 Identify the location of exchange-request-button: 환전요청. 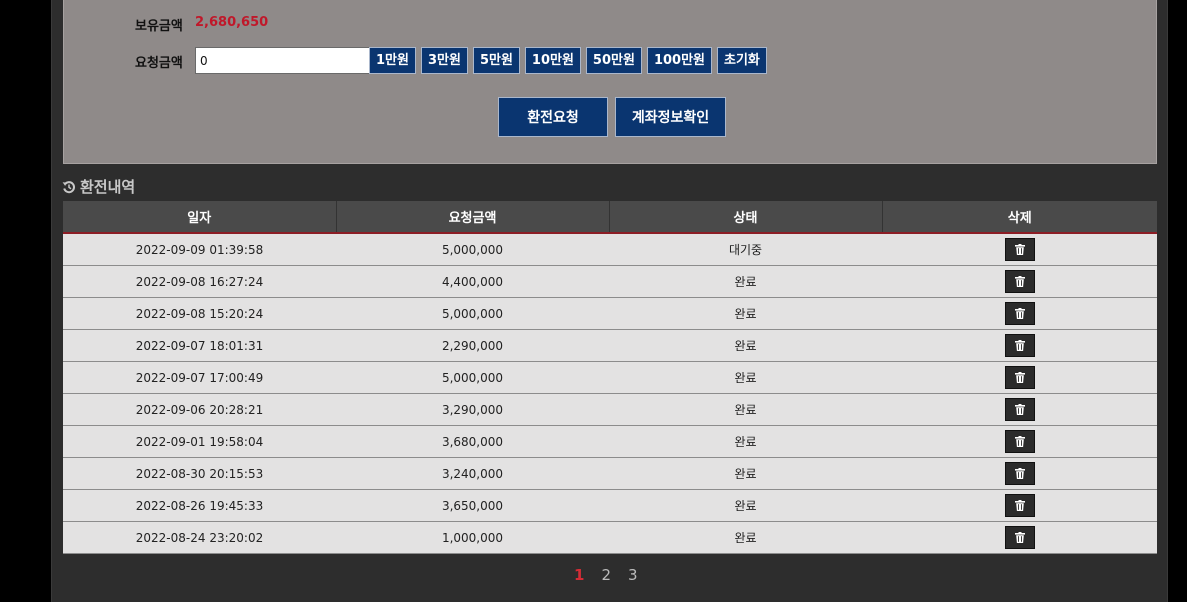
(553, 117).